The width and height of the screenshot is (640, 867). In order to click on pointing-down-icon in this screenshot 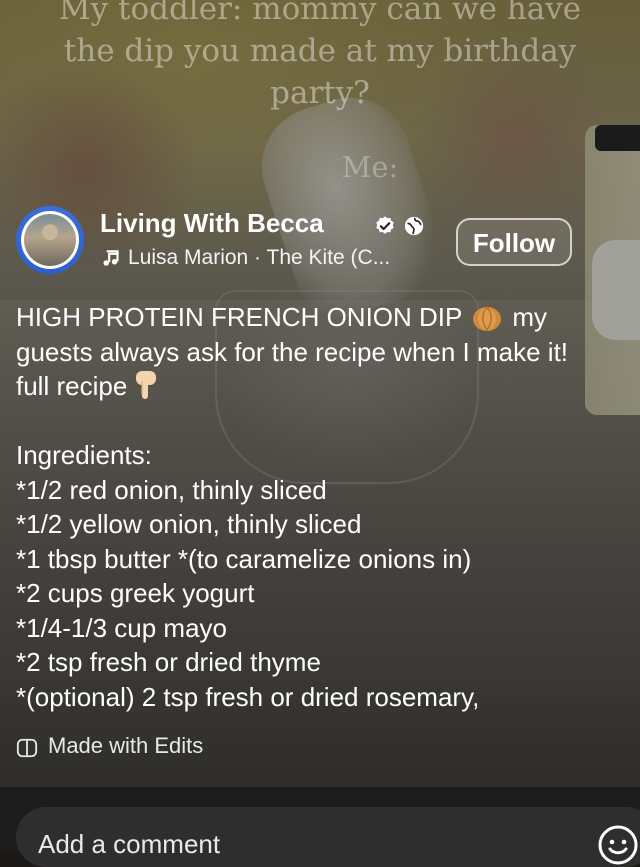, I will do `click(146, 385)`.